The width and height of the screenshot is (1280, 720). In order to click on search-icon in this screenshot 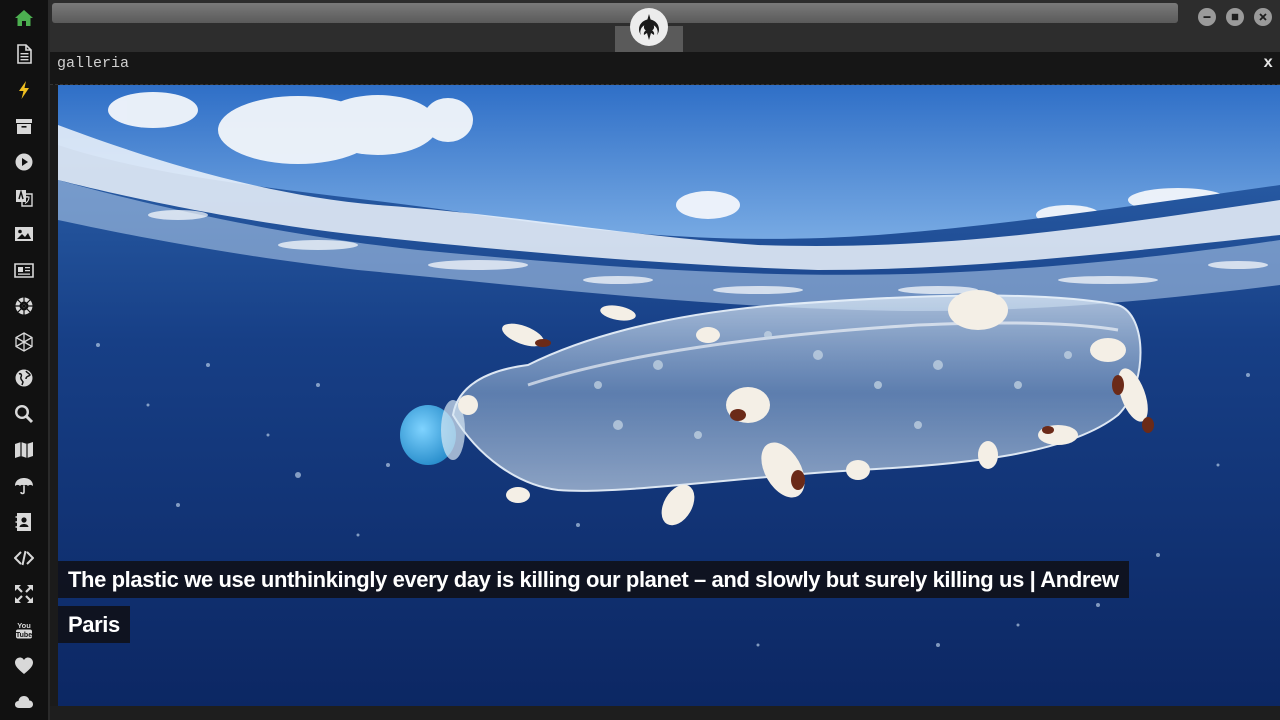, I will do `click(24, 414)`.